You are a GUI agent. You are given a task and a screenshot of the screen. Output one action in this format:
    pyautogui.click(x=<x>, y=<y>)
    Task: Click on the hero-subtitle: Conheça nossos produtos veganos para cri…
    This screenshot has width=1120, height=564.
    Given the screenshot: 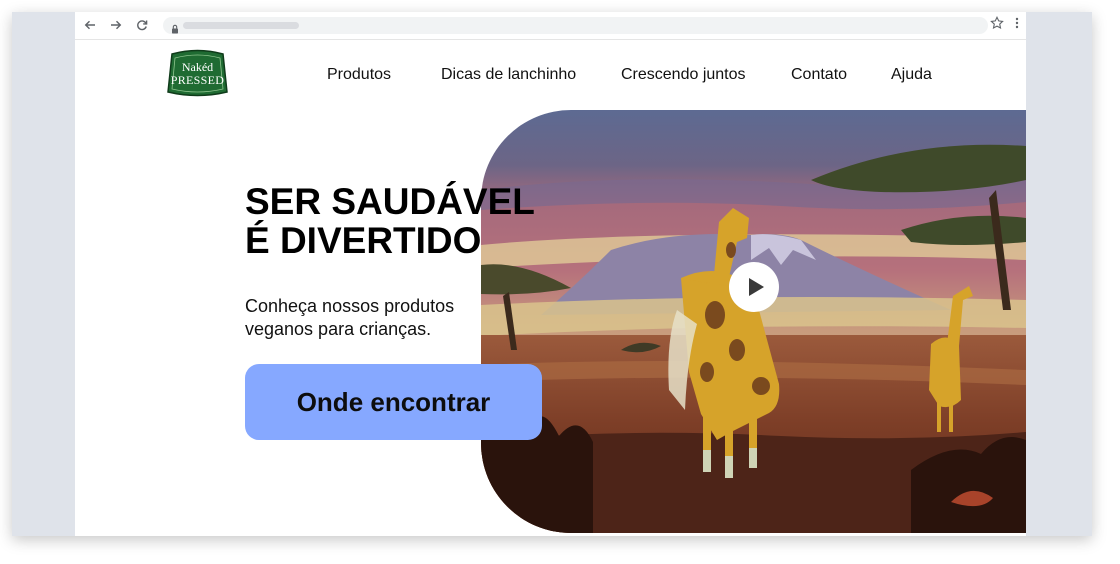 What is the action you would take?
    pyautogui.click(x=349, y=318)
    